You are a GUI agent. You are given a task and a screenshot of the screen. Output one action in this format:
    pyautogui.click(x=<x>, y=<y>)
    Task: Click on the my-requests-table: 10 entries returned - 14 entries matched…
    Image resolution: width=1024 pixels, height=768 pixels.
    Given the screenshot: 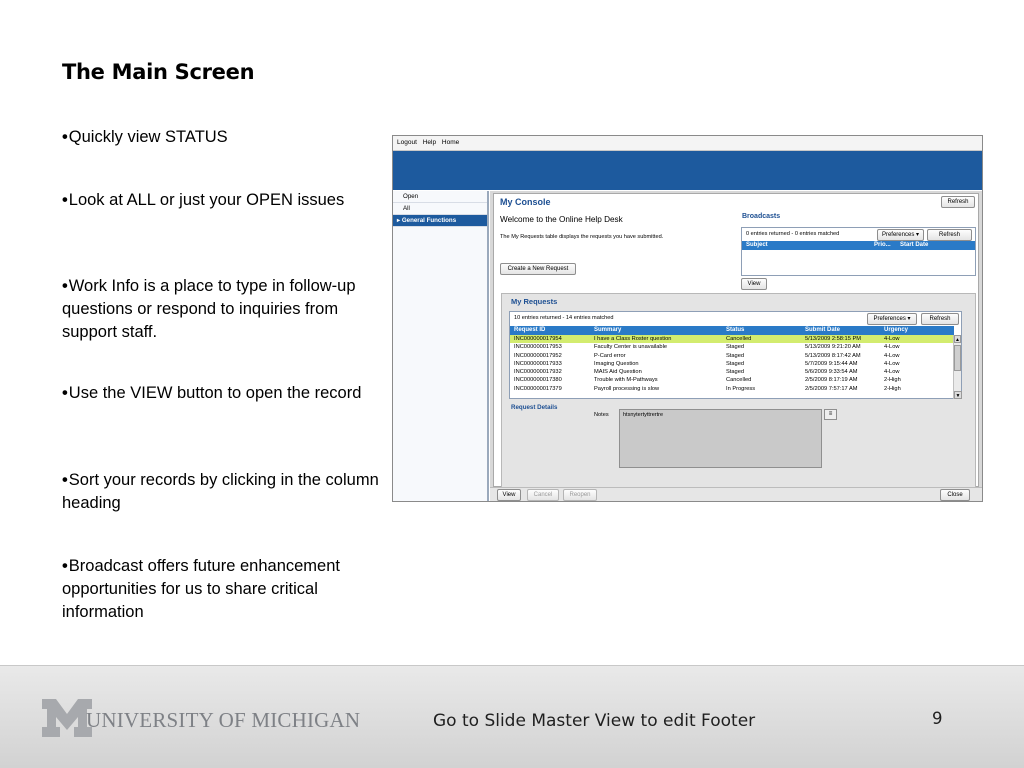 What is the action you would take?
    pyautogui.click(x=735, y=355)
    